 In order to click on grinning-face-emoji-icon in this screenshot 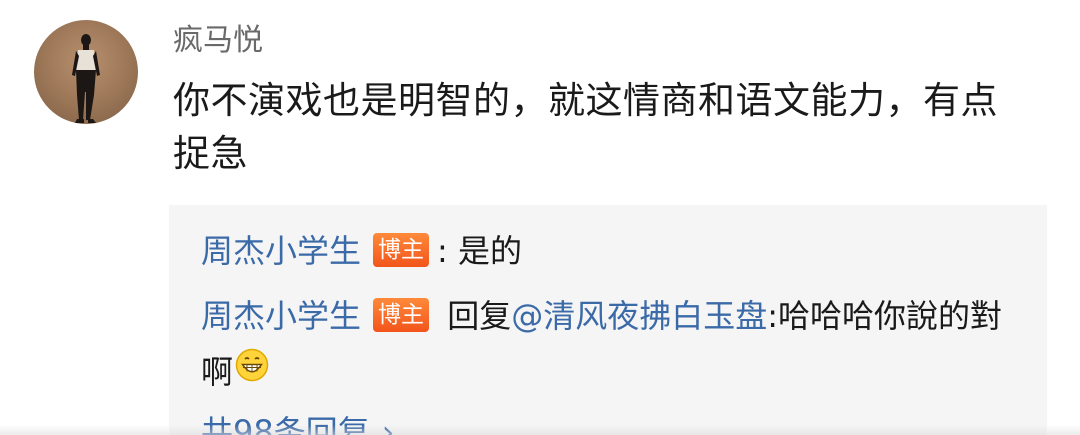, I will do `click(252, 371)`.